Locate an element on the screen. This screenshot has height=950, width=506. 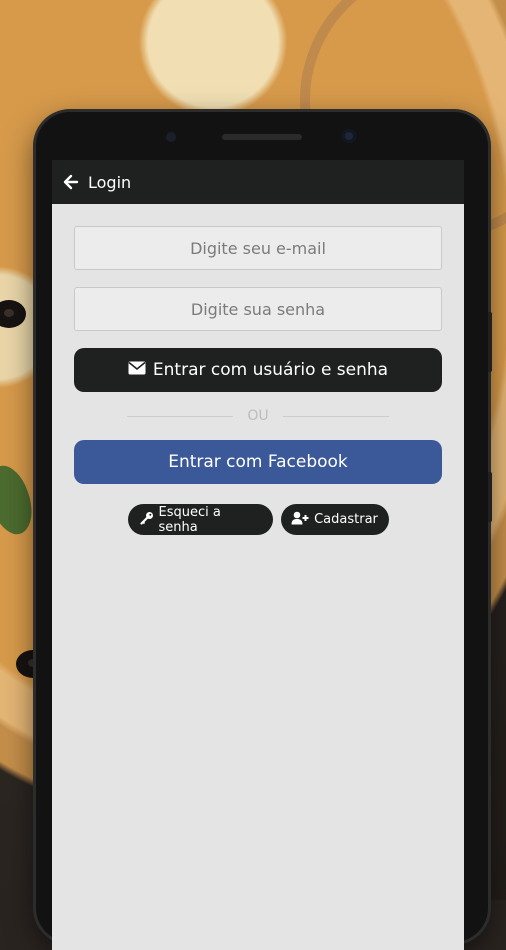
login-button: Entrar com usuário e senha is located at coordinates (258, 370).